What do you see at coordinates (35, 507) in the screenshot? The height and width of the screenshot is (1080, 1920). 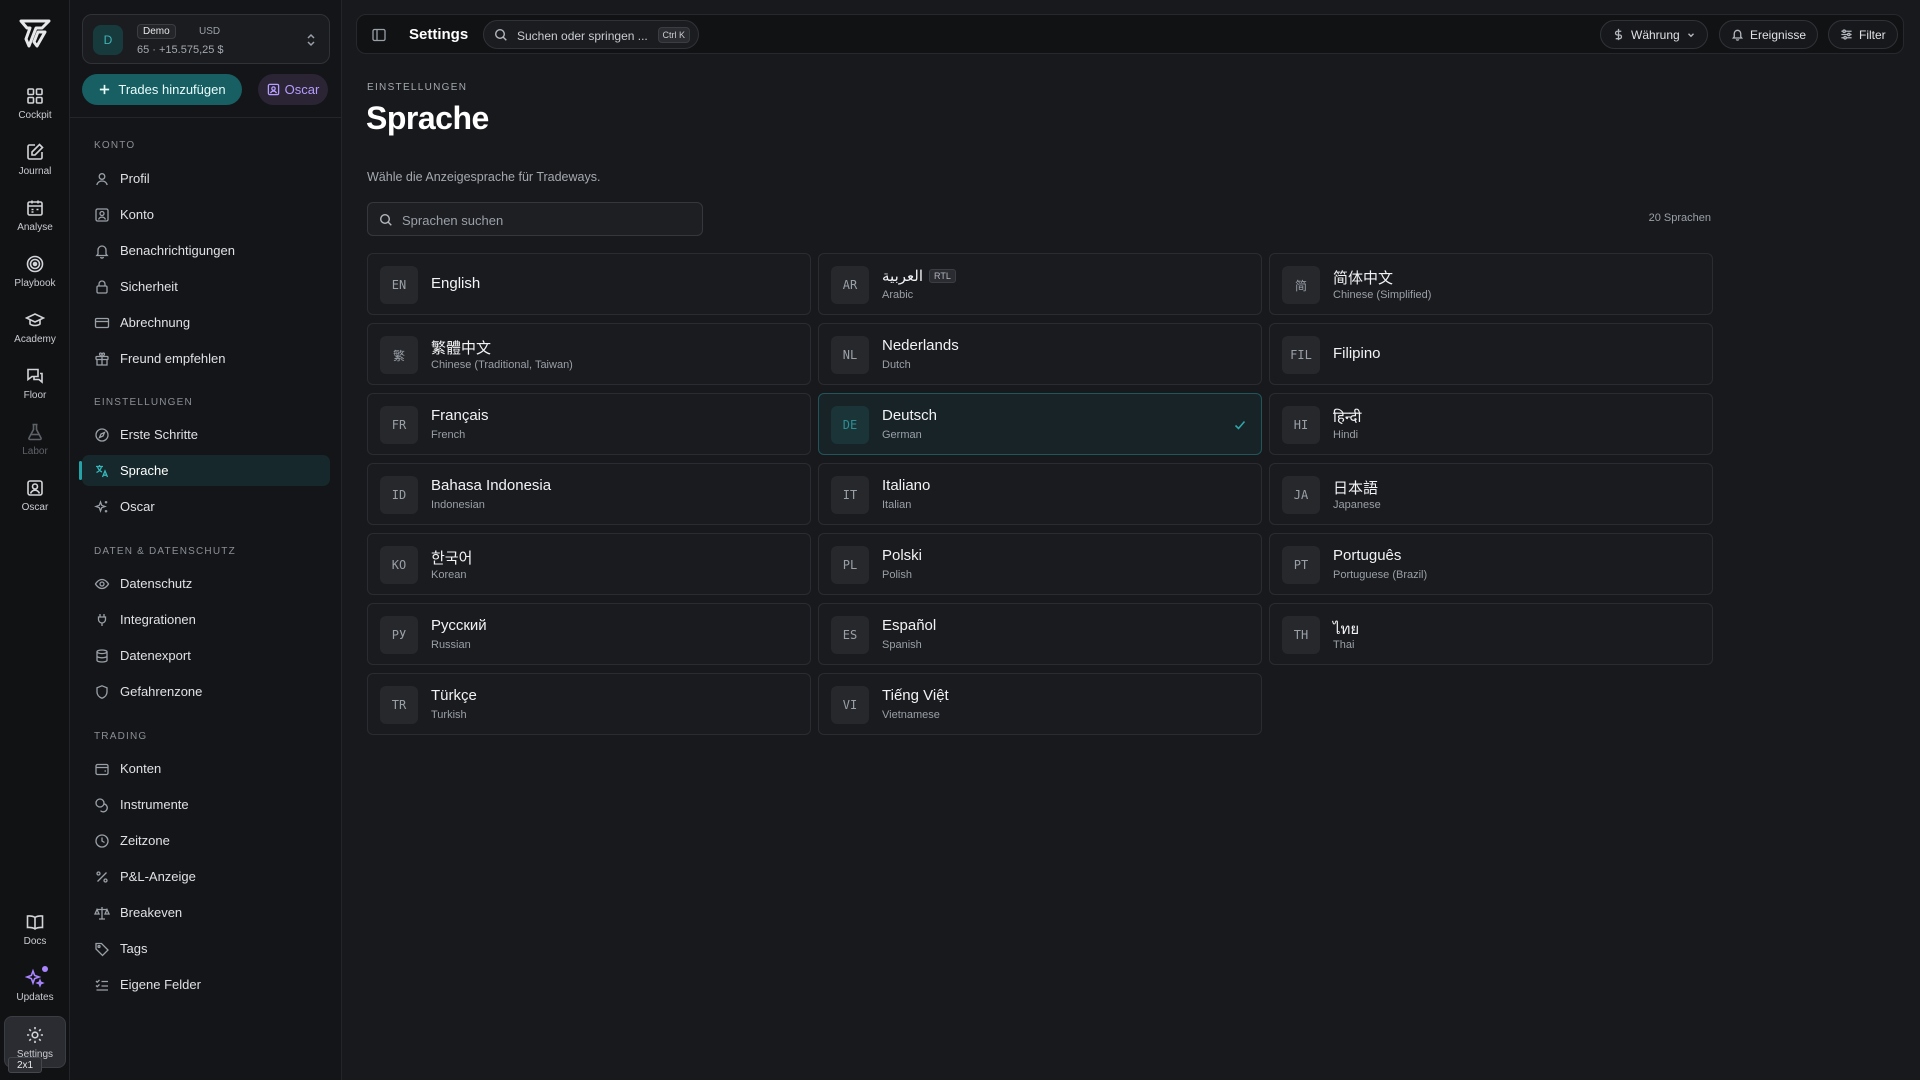 I see `rail-label: Oscar` at bounding box center [35, 507].